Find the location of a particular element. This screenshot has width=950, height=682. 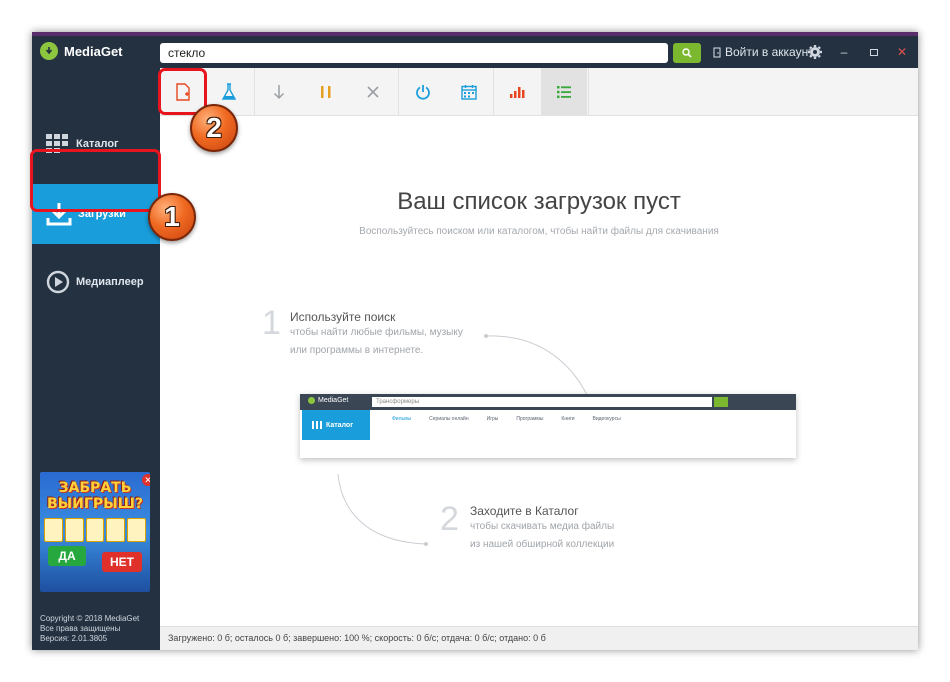

maximize-button is located at coordinates (874, 52).